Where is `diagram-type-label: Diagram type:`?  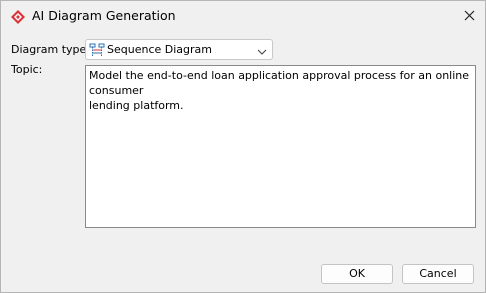
diagram-type-label: Diagram type: is located at coordinates (51, 49).